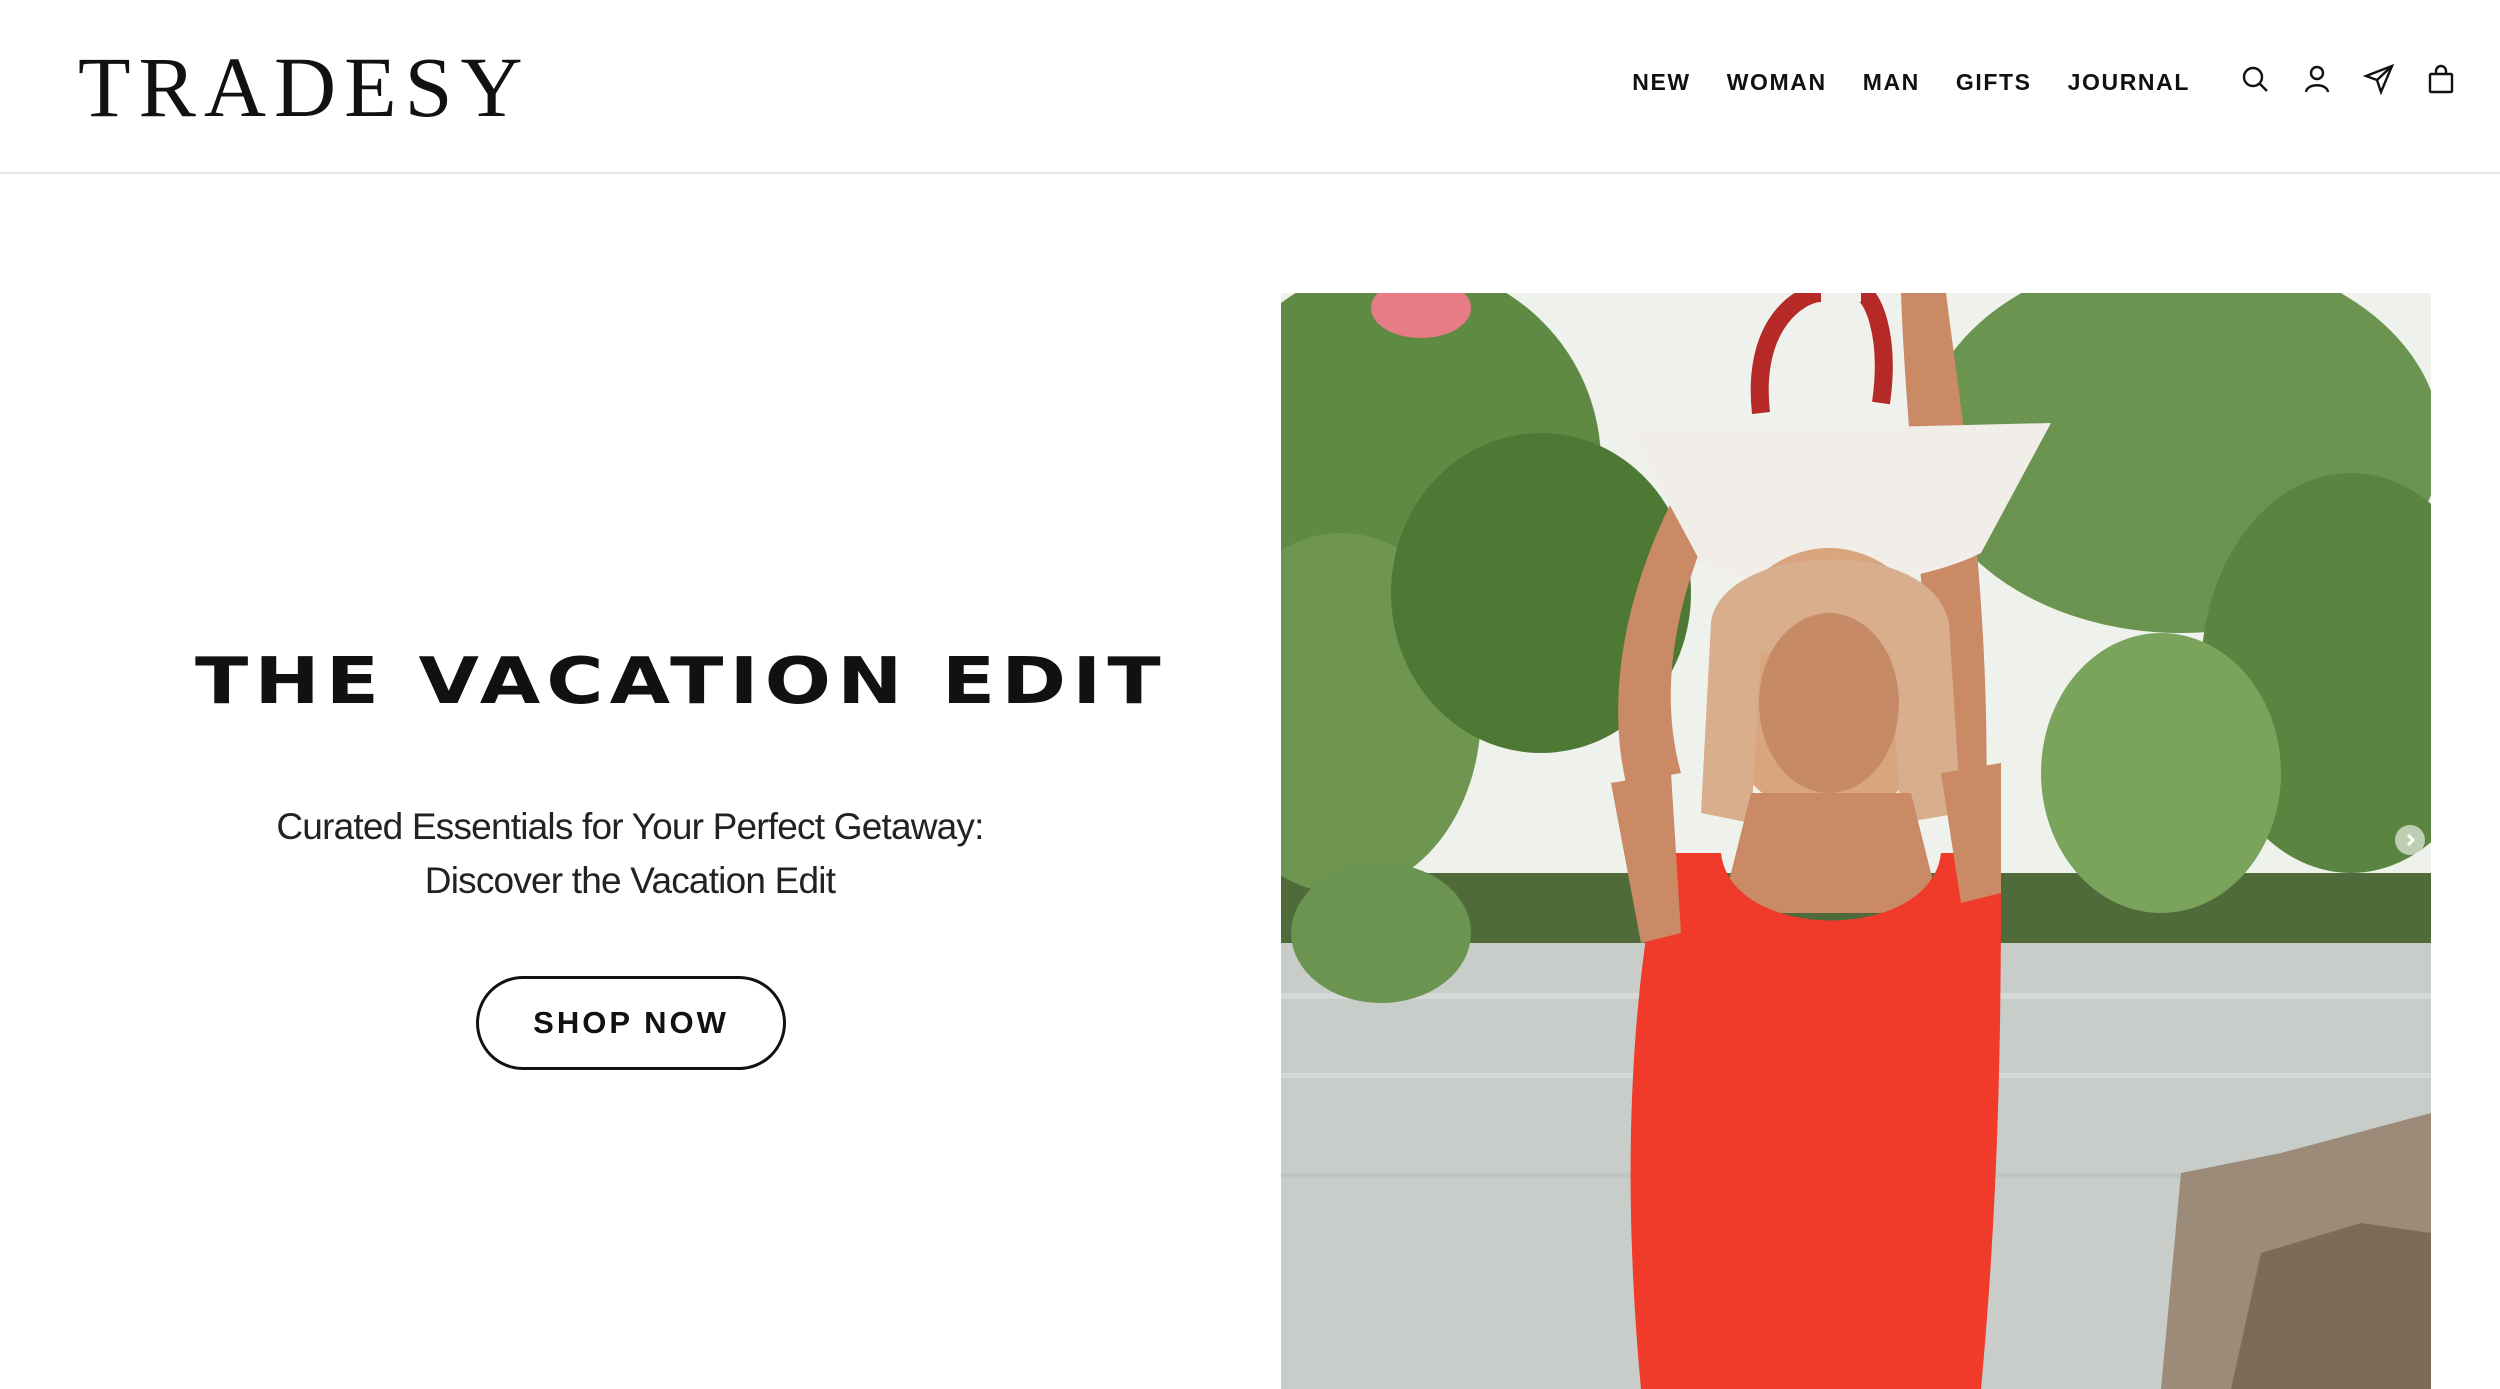  I want to click on nav-item-journal: JOURNAL, so click(2129, 82).